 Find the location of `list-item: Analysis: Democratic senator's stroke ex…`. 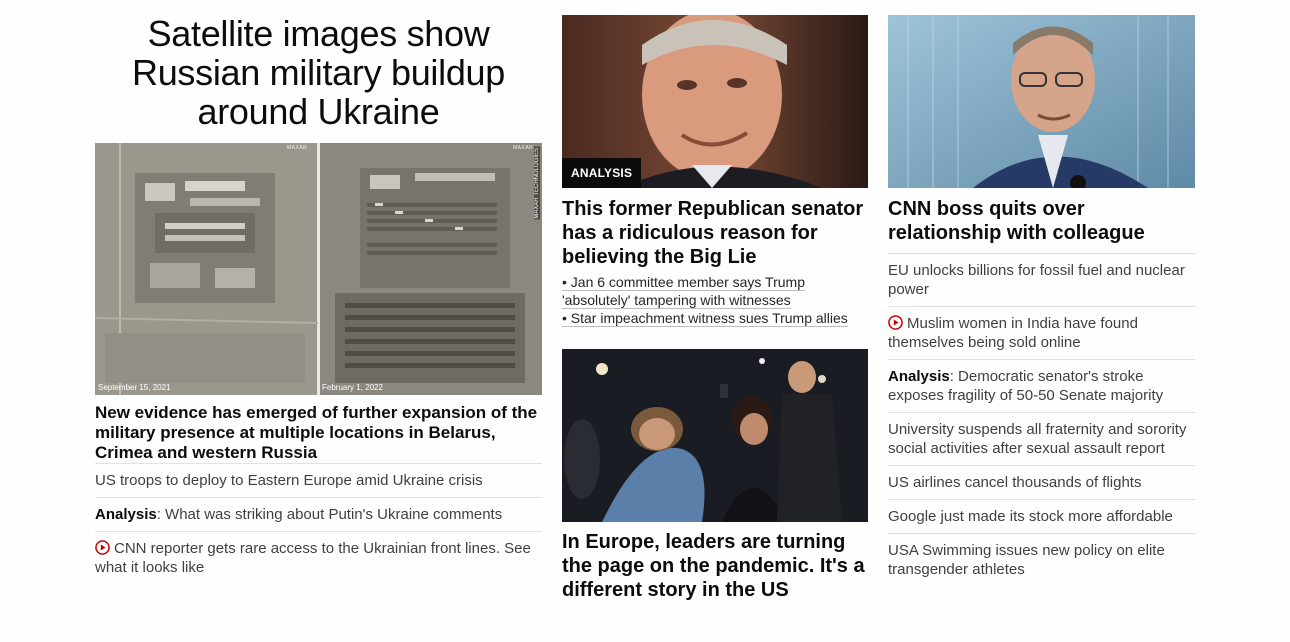

list-item: Analysis: Democratic senator's stroke ex… is located at coordinates (1041, 385).